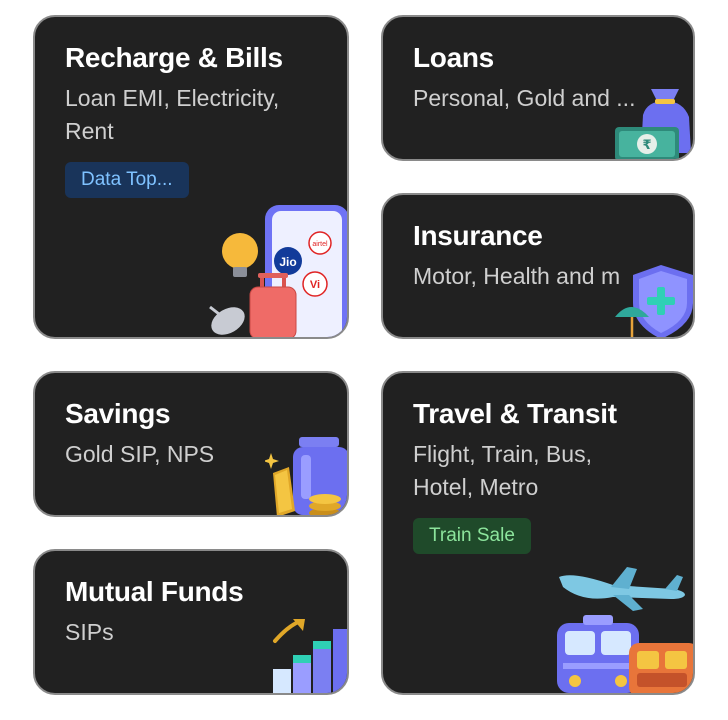 Image resolution: width=728 pixels, height=720 pixels. I want to click on plane-train-bus-illustration-icon, so click(625, 630).